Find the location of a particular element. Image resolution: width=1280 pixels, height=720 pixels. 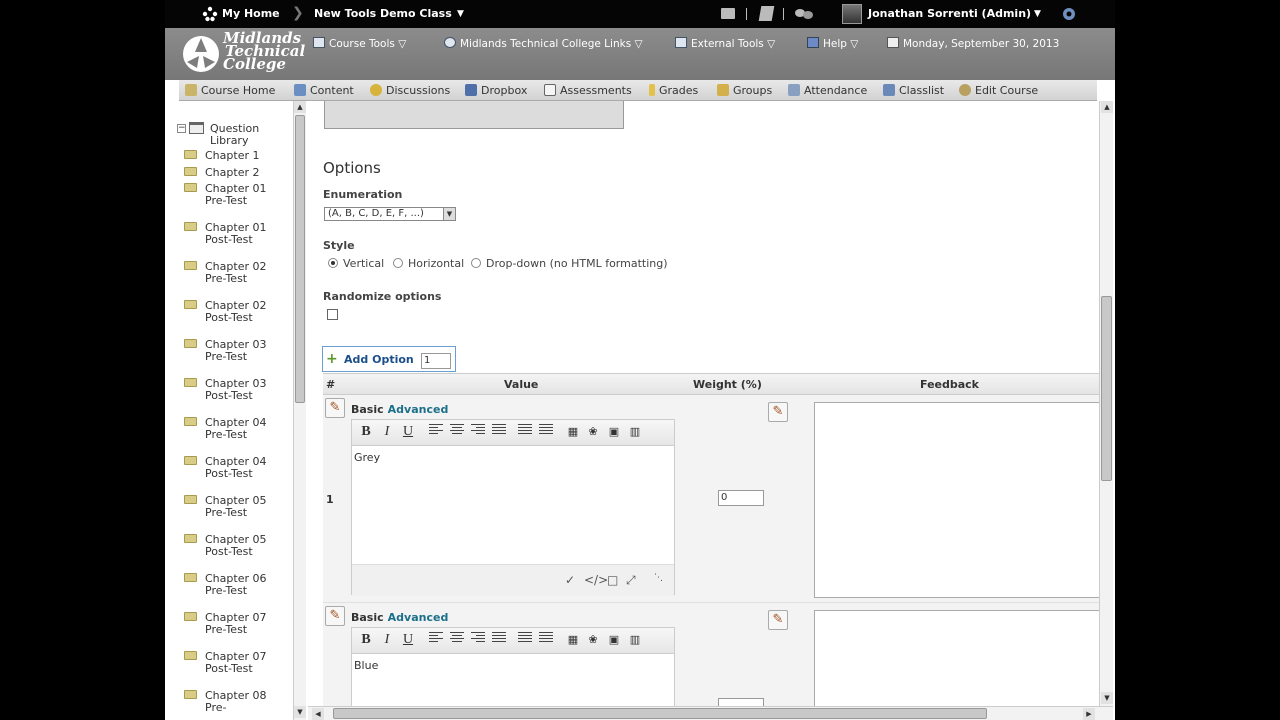

option-value-editor: B I U ▦ ❀ ▣ ▥ Grey ✓ </> □ ⤢ ⋱ is located at coordinates (513, 507).